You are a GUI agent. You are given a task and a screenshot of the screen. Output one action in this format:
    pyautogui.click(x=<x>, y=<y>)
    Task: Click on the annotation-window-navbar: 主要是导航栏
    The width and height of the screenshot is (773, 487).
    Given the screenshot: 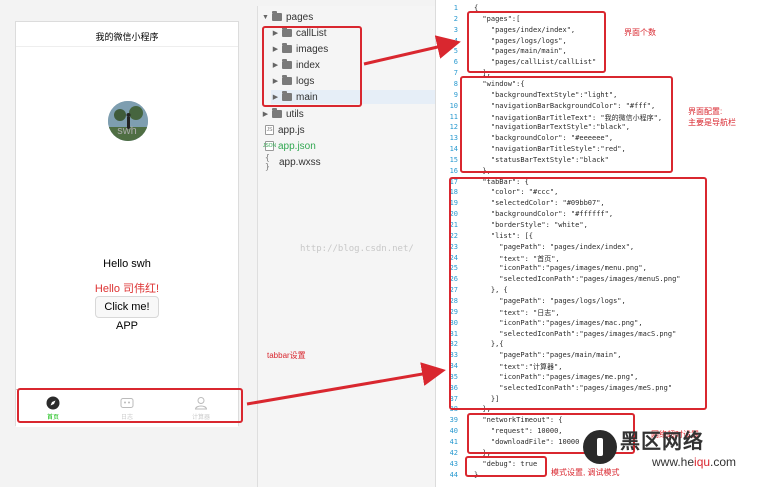 What is the action you would take?
    pyautogui.click(x=712, y=122)
    